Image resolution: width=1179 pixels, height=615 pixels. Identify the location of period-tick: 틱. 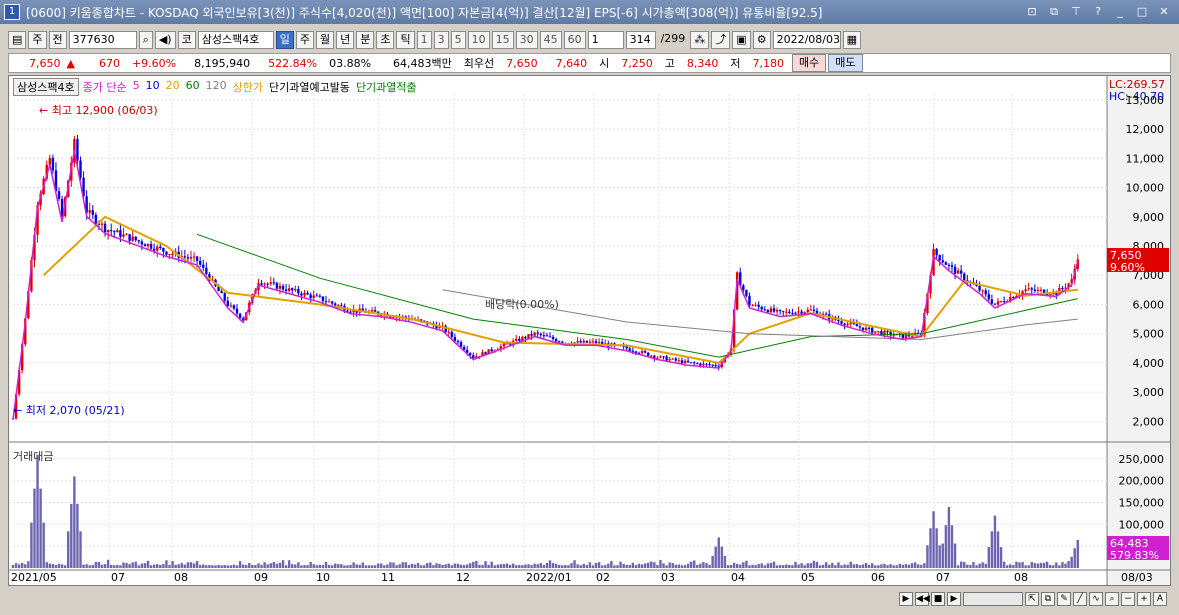
(405, 40).